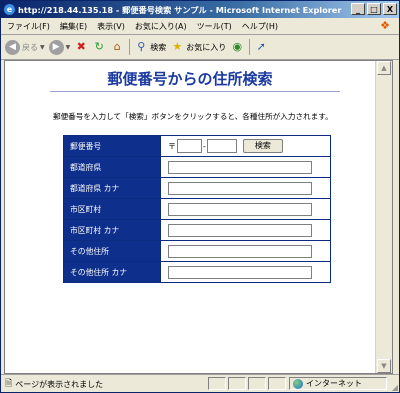 This screenshot has height=393, width=400. What do you see at coordinates (111, 26) in the screenshot?
I see `menu-view: 表示(V)` at bounding box center [111, 26].